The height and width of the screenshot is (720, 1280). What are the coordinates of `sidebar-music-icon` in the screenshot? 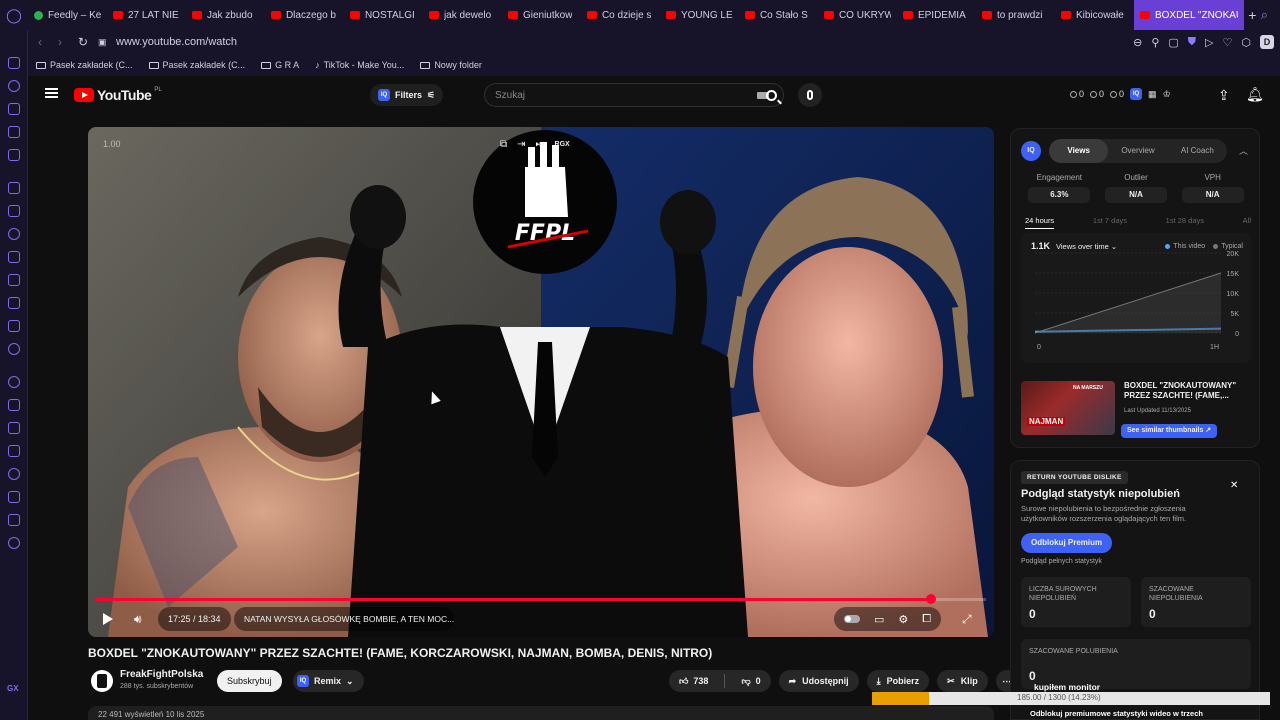 It's located at (14, 382).